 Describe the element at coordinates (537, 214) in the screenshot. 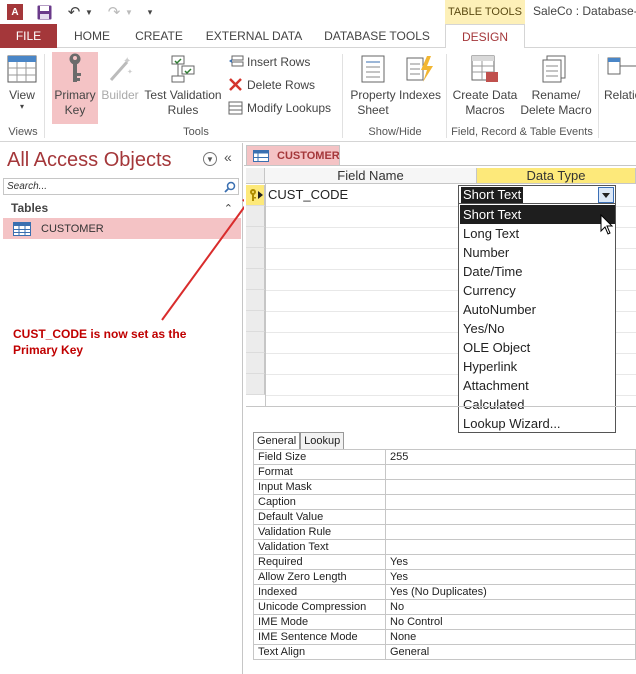

I see `dropdown-option: Short Text` at that location.